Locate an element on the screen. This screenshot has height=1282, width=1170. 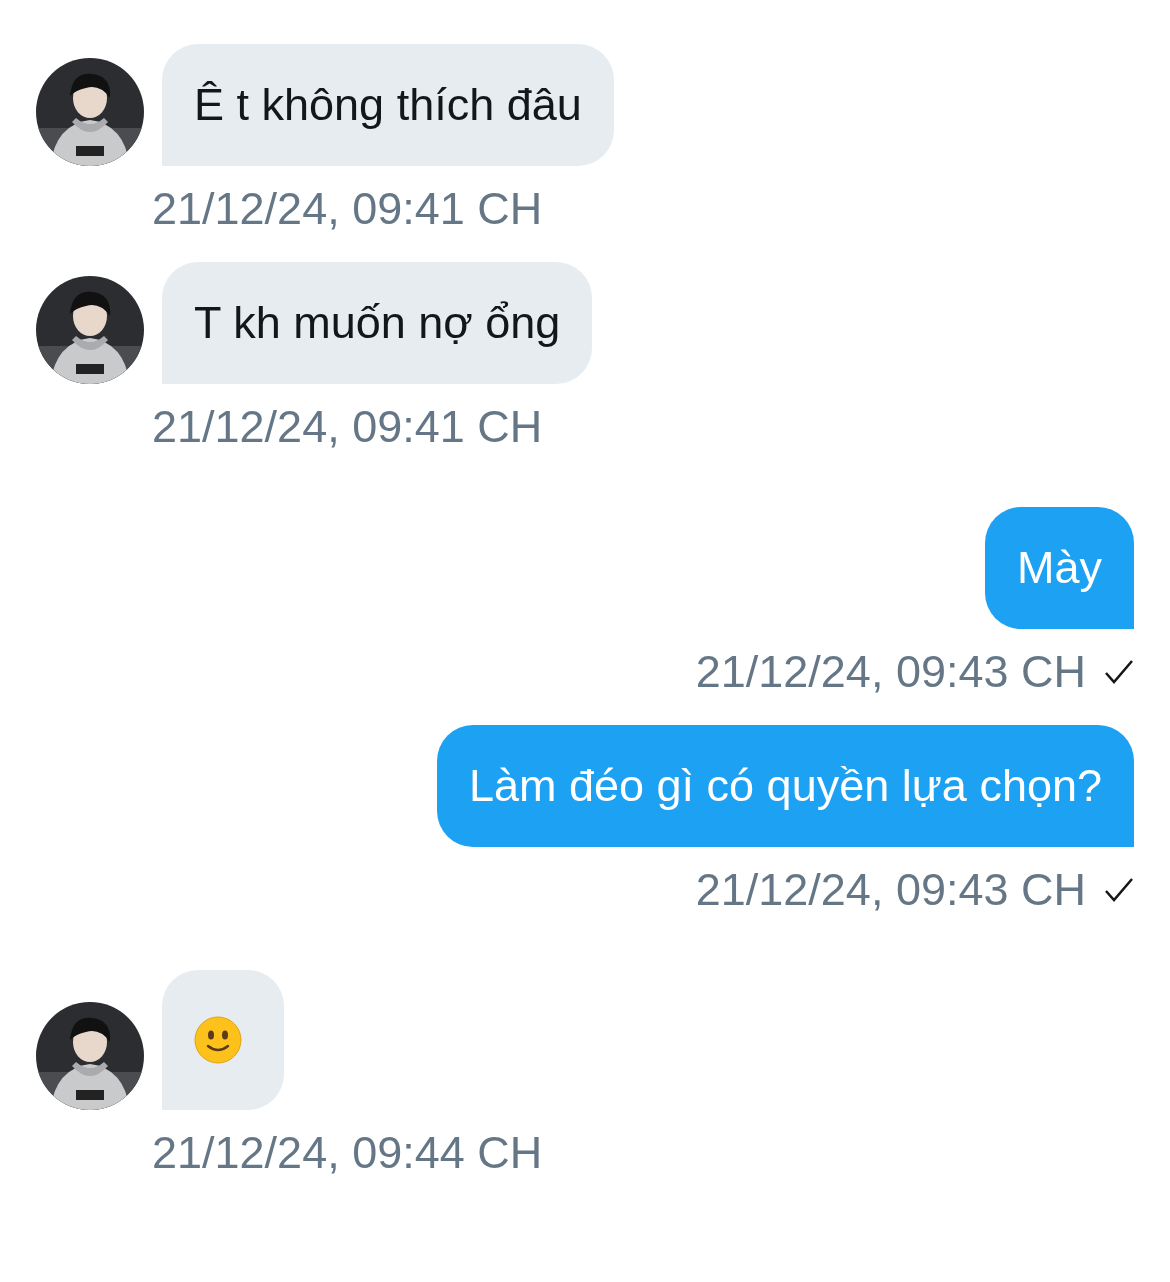
smiley-icon is located at coordinates (218, 1040).